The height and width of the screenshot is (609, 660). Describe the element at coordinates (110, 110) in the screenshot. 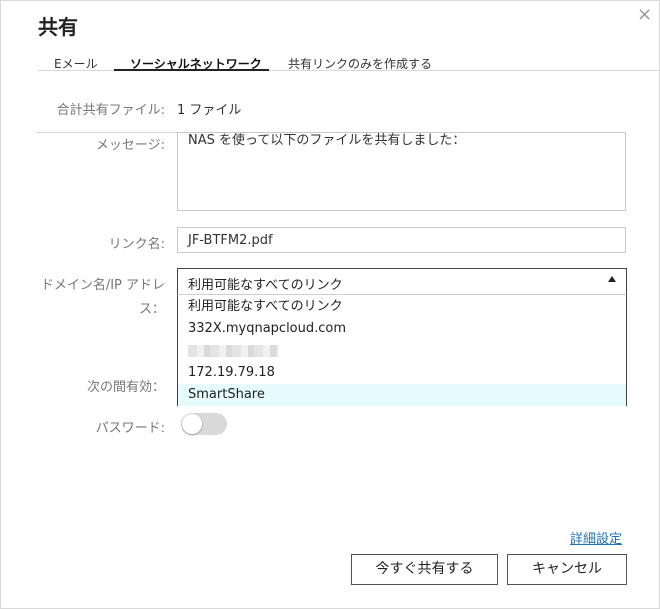

I see `total-files-label: 合計共有ファイル:` at that location.